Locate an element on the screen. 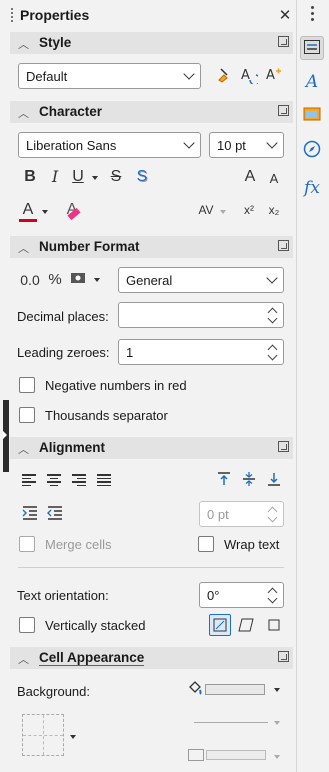  negative-red-label: Negative numbers in red is located at coordinates (116, 385).